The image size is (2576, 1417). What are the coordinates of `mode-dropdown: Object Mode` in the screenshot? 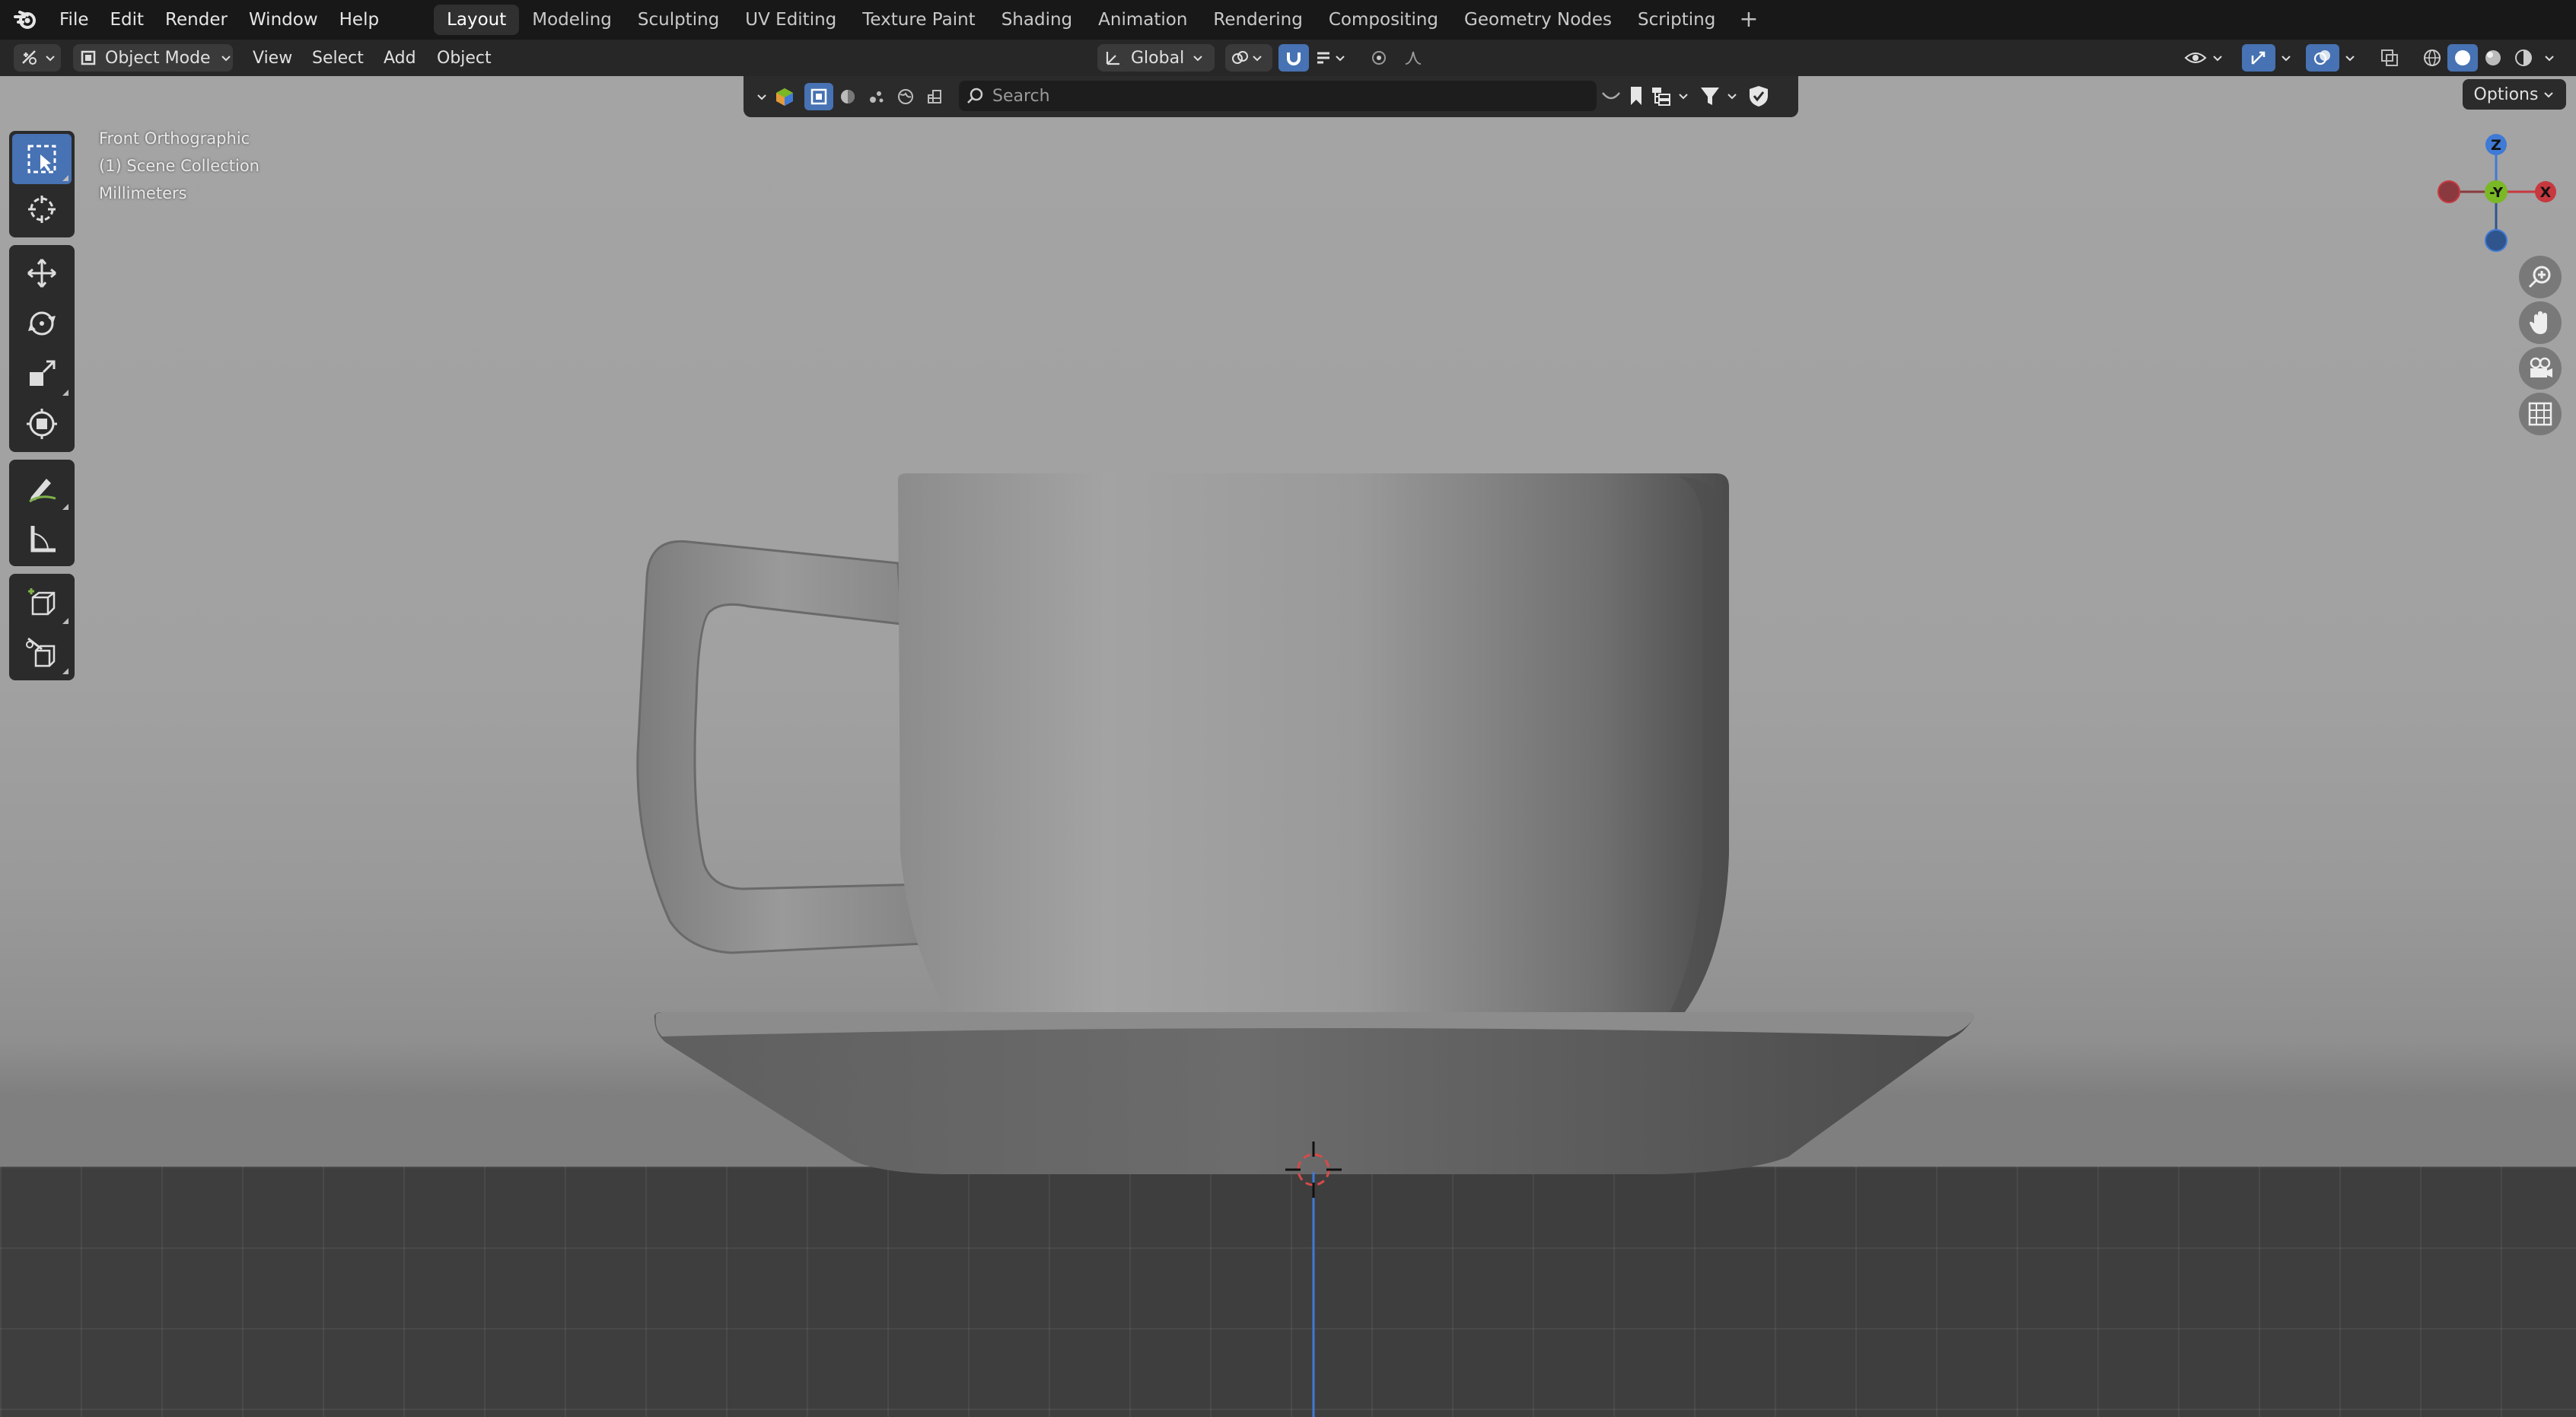 It's located at (153, 58).